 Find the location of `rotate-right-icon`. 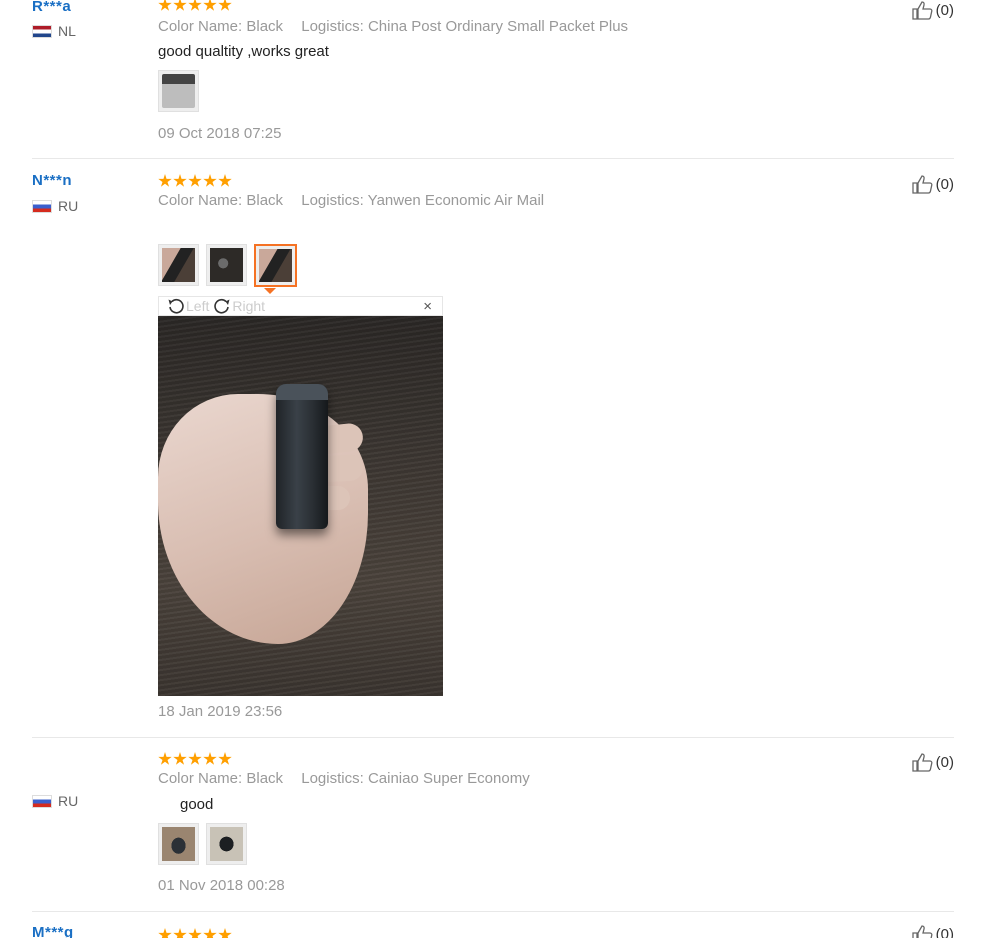

rotate-right-icon is located at coordinates (222, 306).